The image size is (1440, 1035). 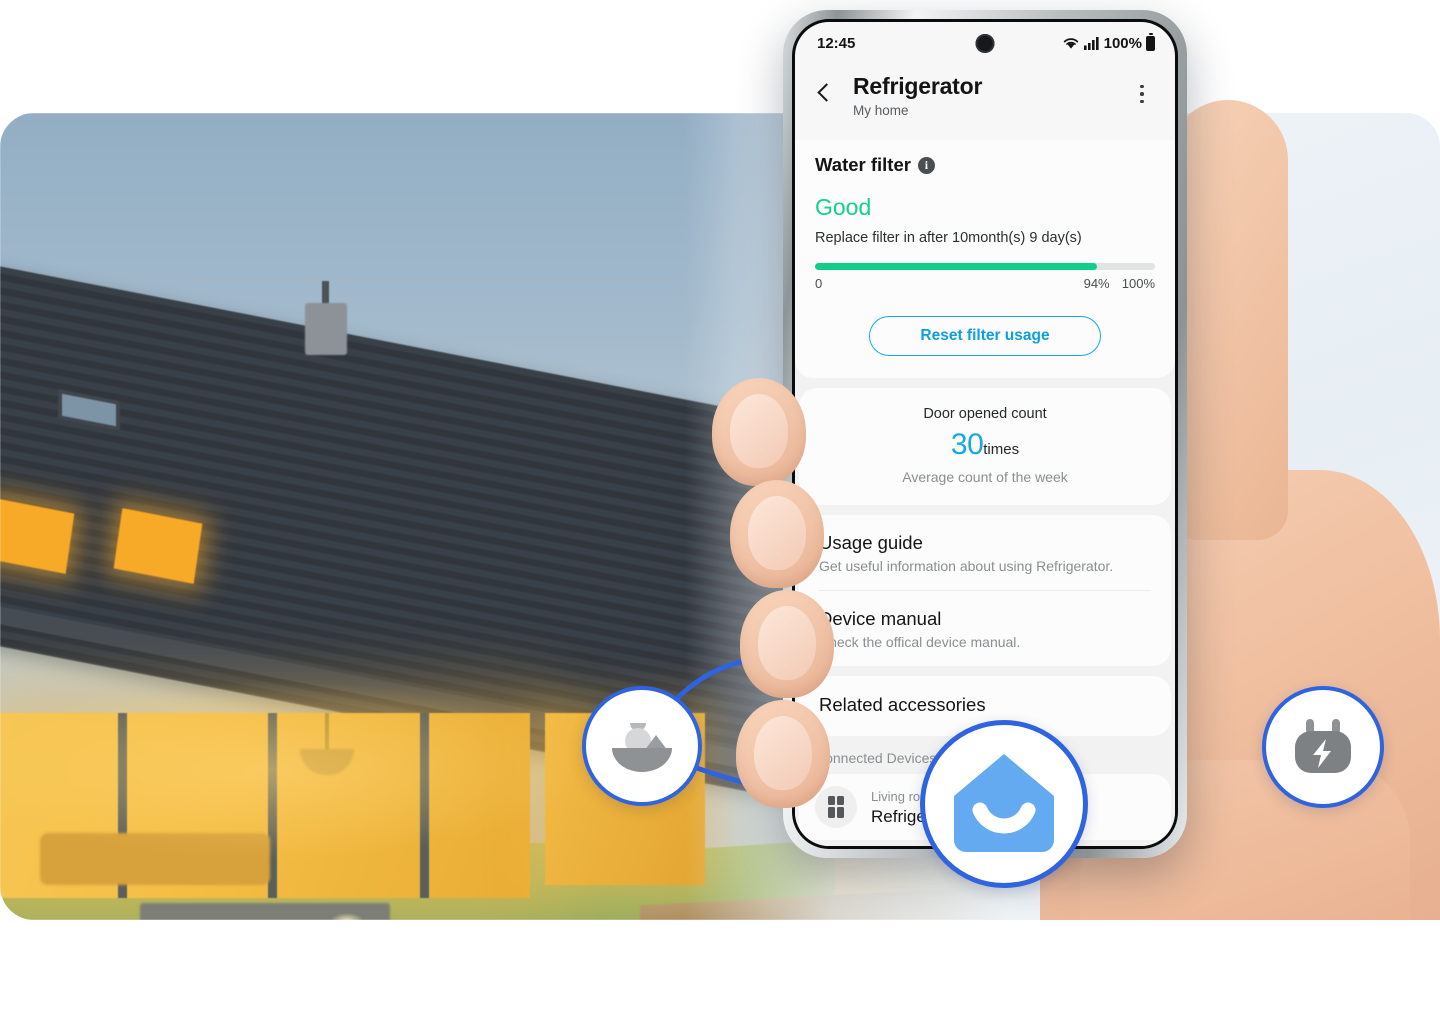 I want to click on water-filter-title: Water filter, so click(x=863, y=164).